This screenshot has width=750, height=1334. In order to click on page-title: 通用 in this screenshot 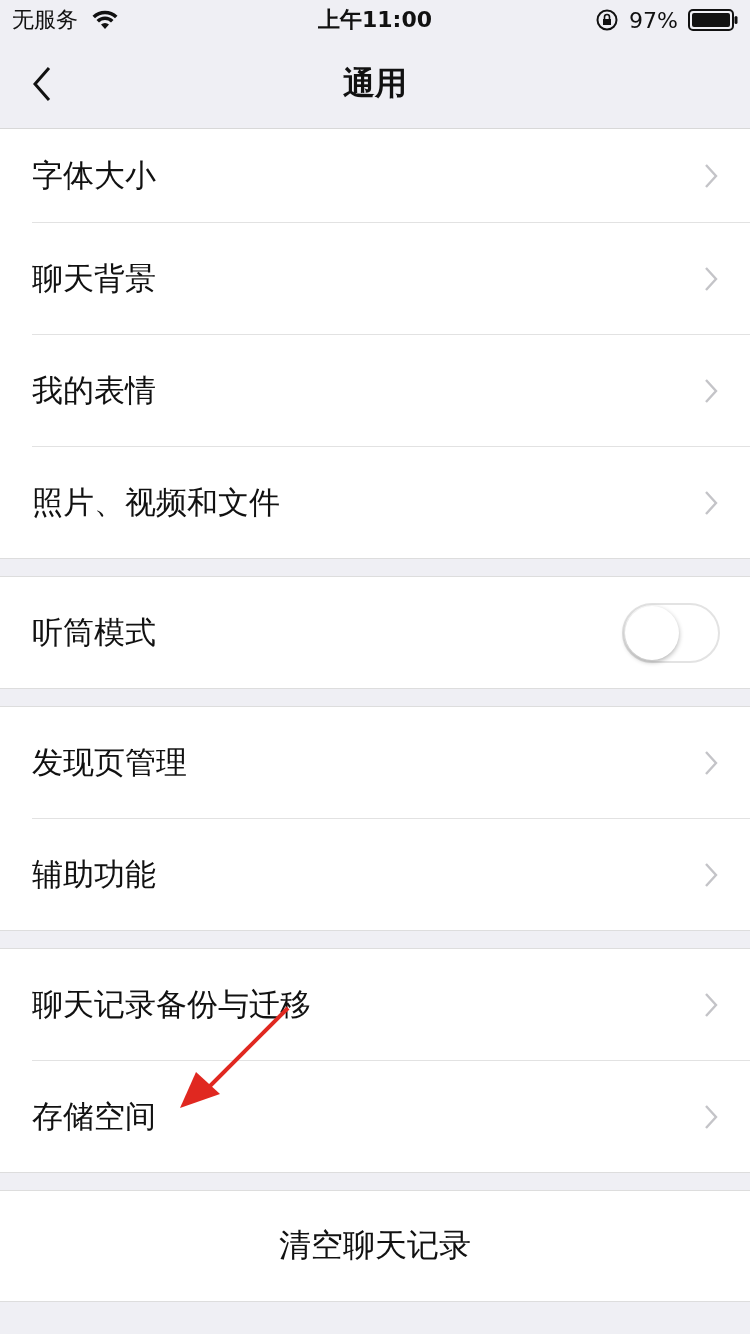, I will do `click(375, 83)`.